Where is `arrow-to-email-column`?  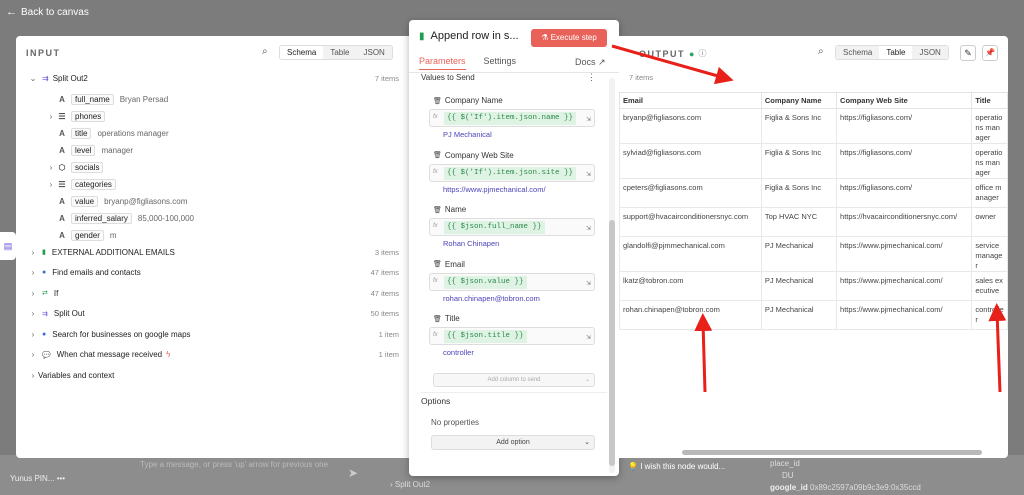
arrow-to-email-column is located at coordinates (703, 353).